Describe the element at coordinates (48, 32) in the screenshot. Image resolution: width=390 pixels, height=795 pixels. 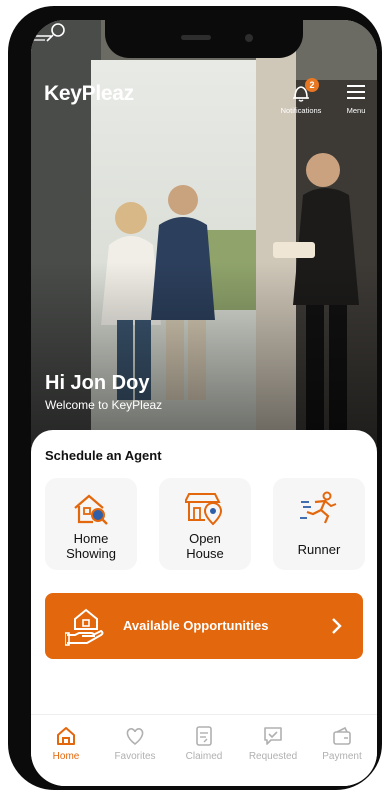
I see `key-logo-icon` at that location.